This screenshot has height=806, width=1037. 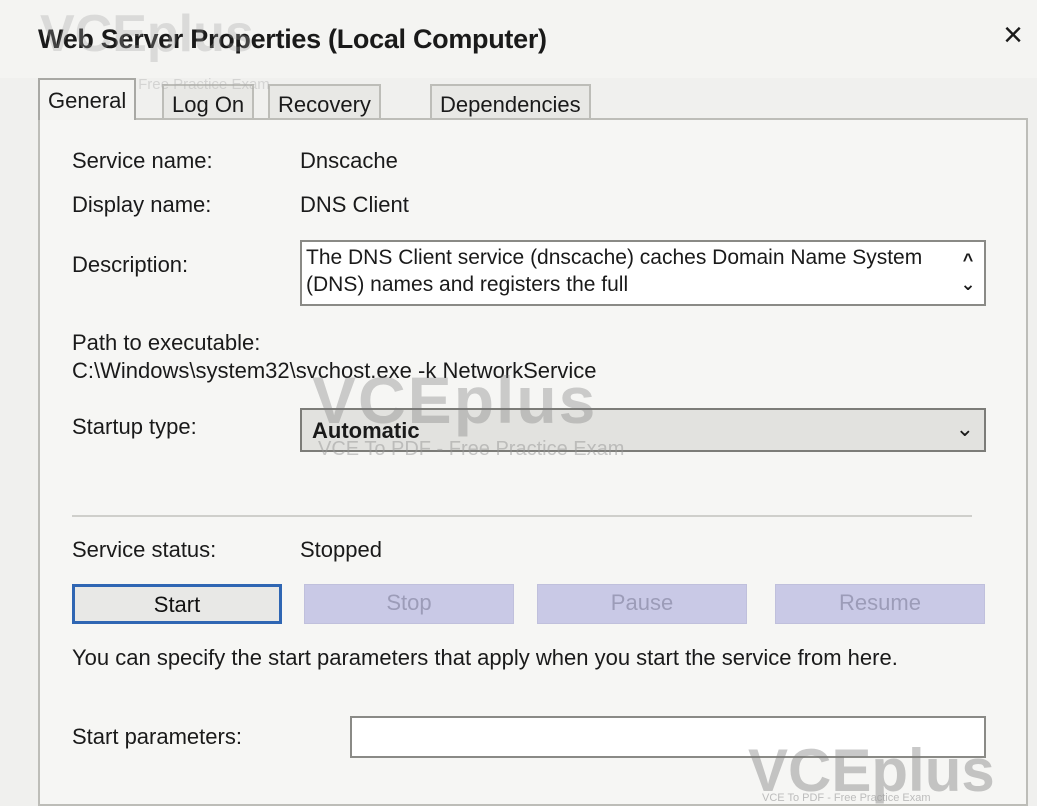 What do you see at coordinates (177, 604) in the screenshot?
I see `start-button: Start` at bounding box center [177, 604].